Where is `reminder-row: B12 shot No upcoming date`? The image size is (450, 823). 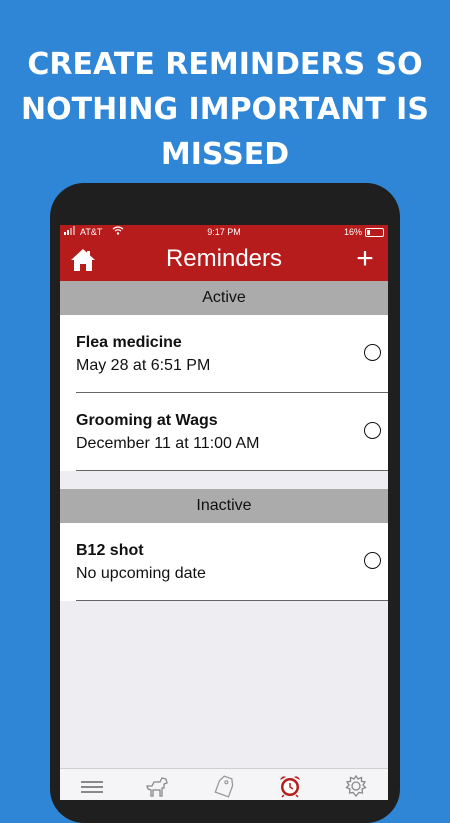 reminder-row: B12 shot No upcoming date is located at coordinates (224, 562).